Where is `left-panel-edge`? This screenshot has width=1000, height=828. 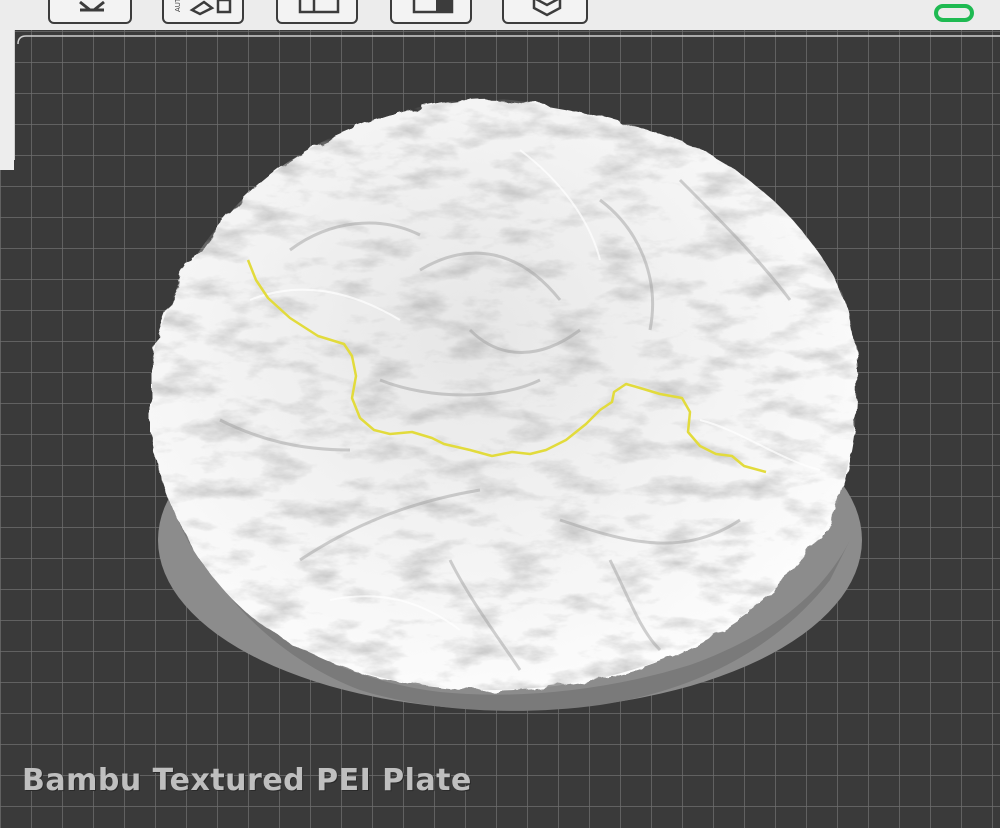 left-panel-edge is located at coordinates (7, 100).